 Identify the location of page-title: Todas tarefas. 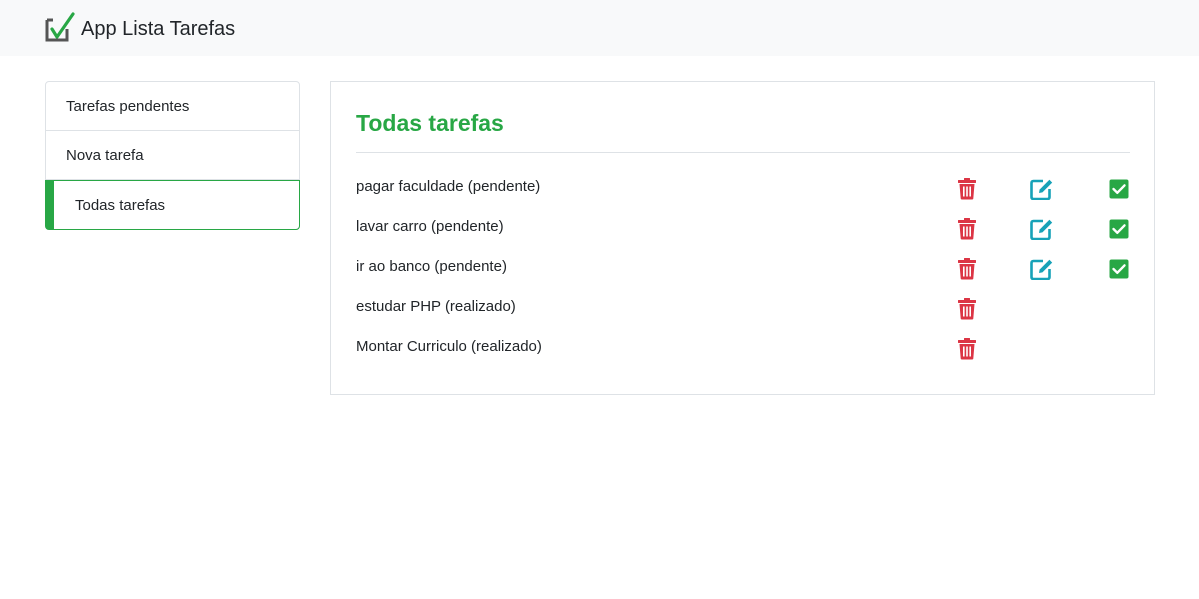
(430, 123).